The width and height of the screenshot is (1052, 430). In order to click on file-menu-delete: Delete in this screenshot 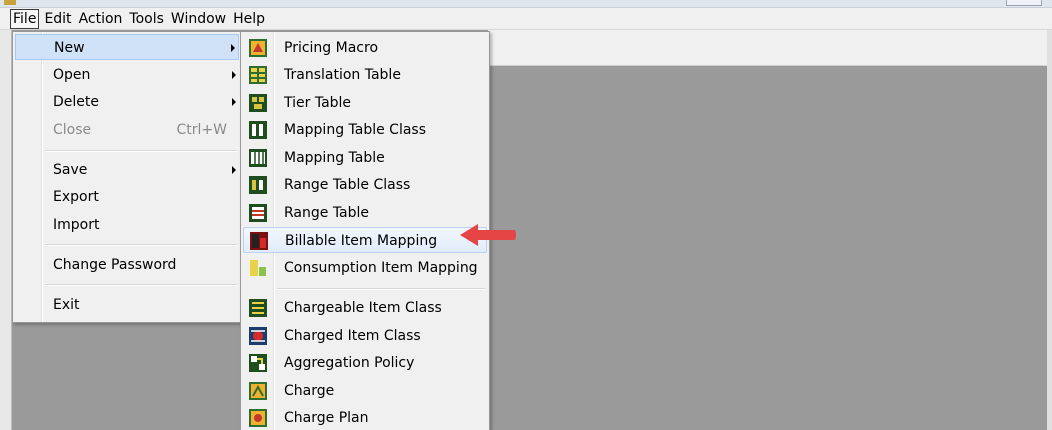, I will do `click(127, 102)`.